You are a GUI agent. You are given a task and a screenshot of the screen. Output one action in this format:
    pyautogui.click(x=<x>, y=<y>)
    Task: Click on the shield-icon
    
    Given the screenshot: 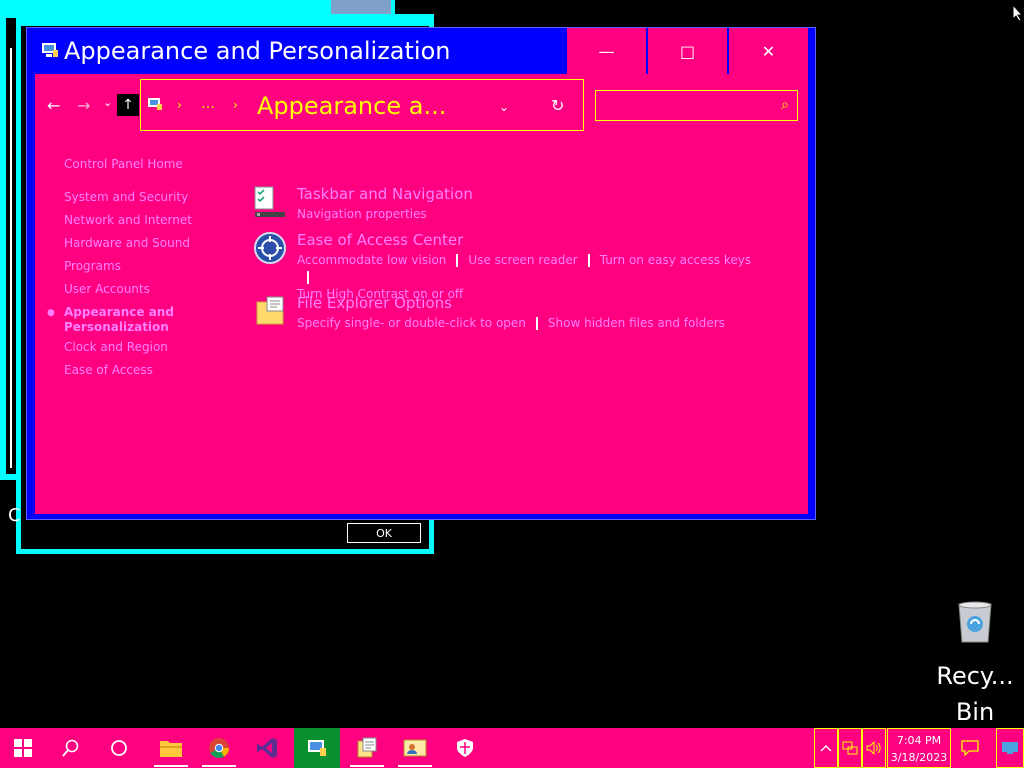 What is the action you would take?
    pyautogui.click(x=465, y=748)
    